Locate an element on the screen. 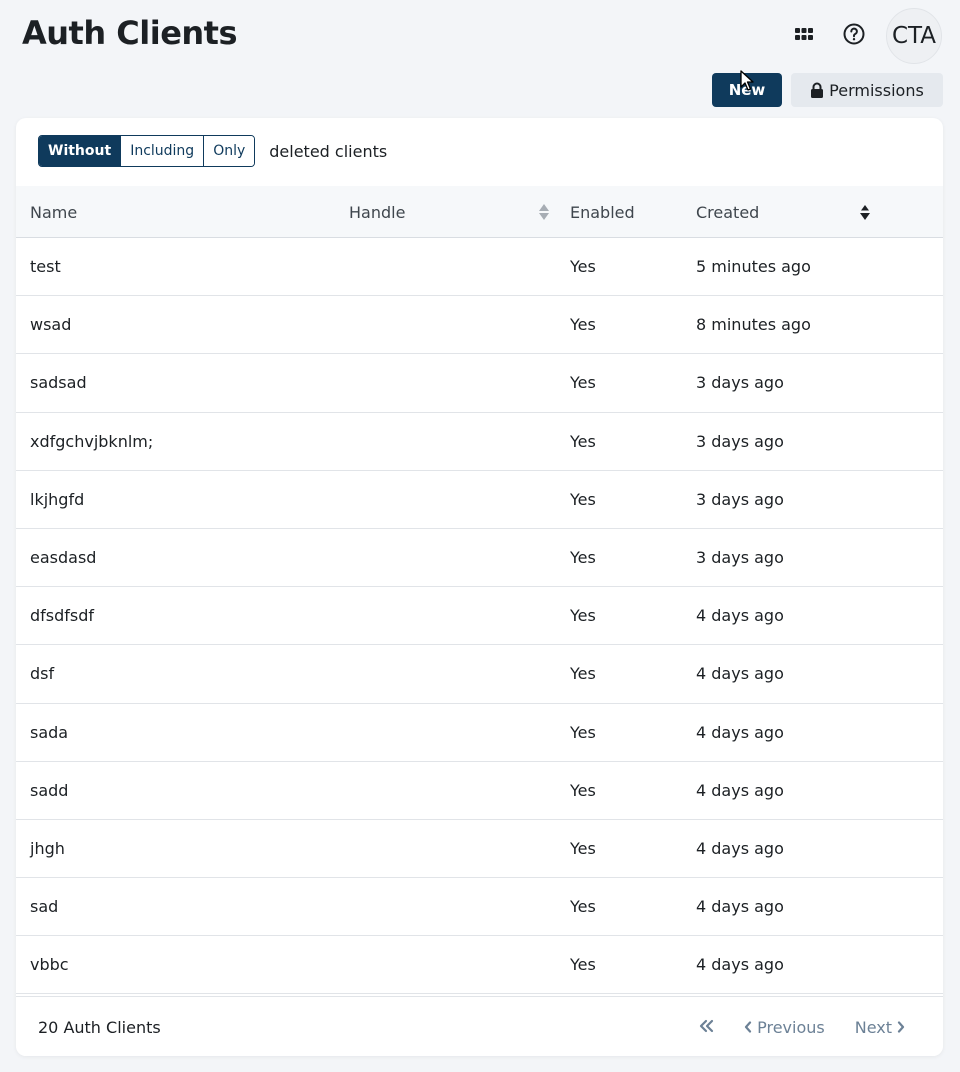 This screenshot has height=1072, width=960. client-name-cell: sada is located at coordinates (49, 732).